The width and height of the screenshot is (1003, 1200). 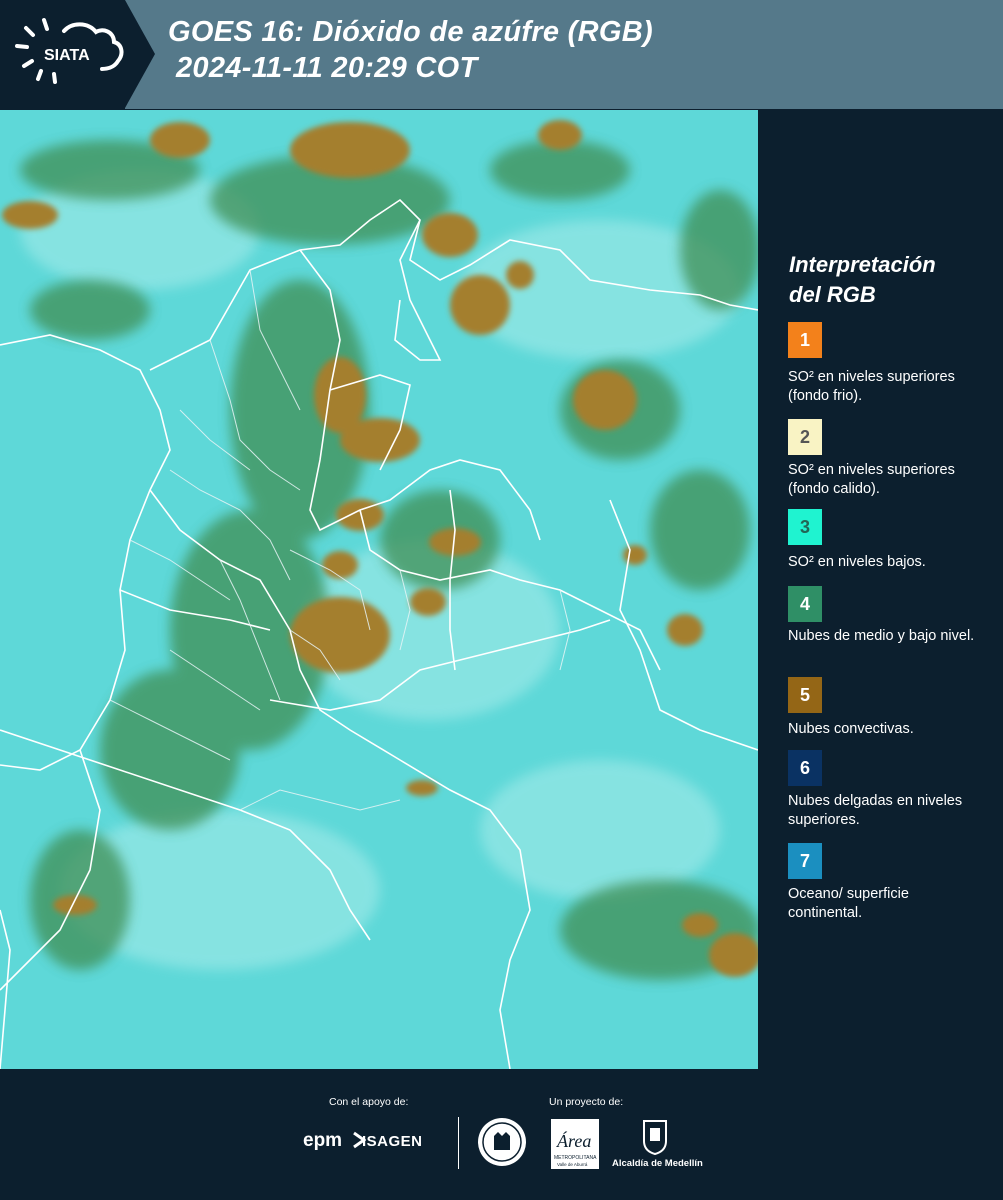 What do you see at coordinates (862, 280) in the screenshot?
I see `legend-title: Interpretación del RGB` at bounding box center [862, 280].